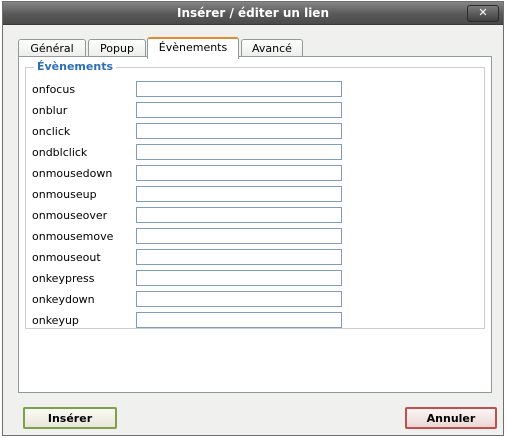  What do you see at coordinates (72, 173) in the screenshot?
I see `event-label: onmousedown` at bounding box center [72, 173].